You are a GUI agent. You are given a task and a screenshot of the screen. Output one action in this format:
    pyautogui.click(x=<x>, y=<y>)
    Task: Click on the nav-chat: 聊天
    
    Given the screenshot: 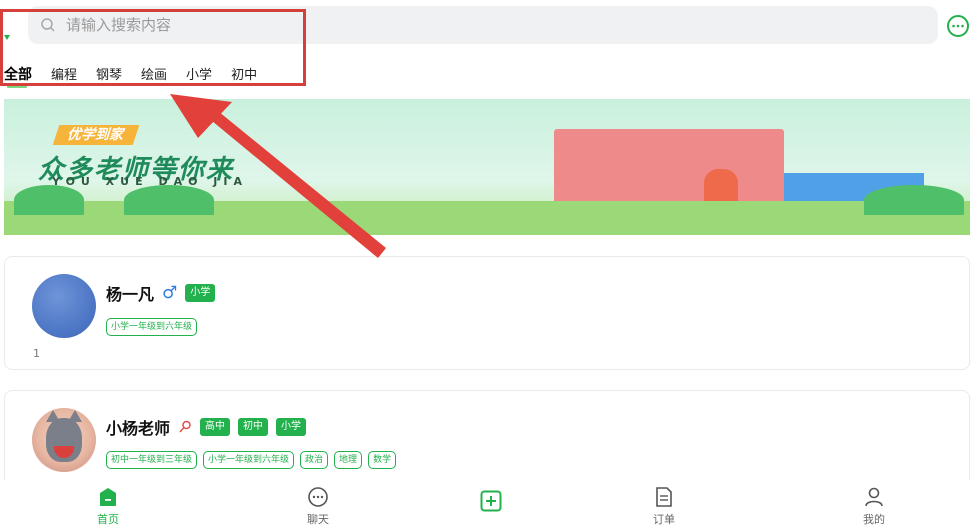 What is the action you would take?
    pyautogui.click(x=318, y=506)
    